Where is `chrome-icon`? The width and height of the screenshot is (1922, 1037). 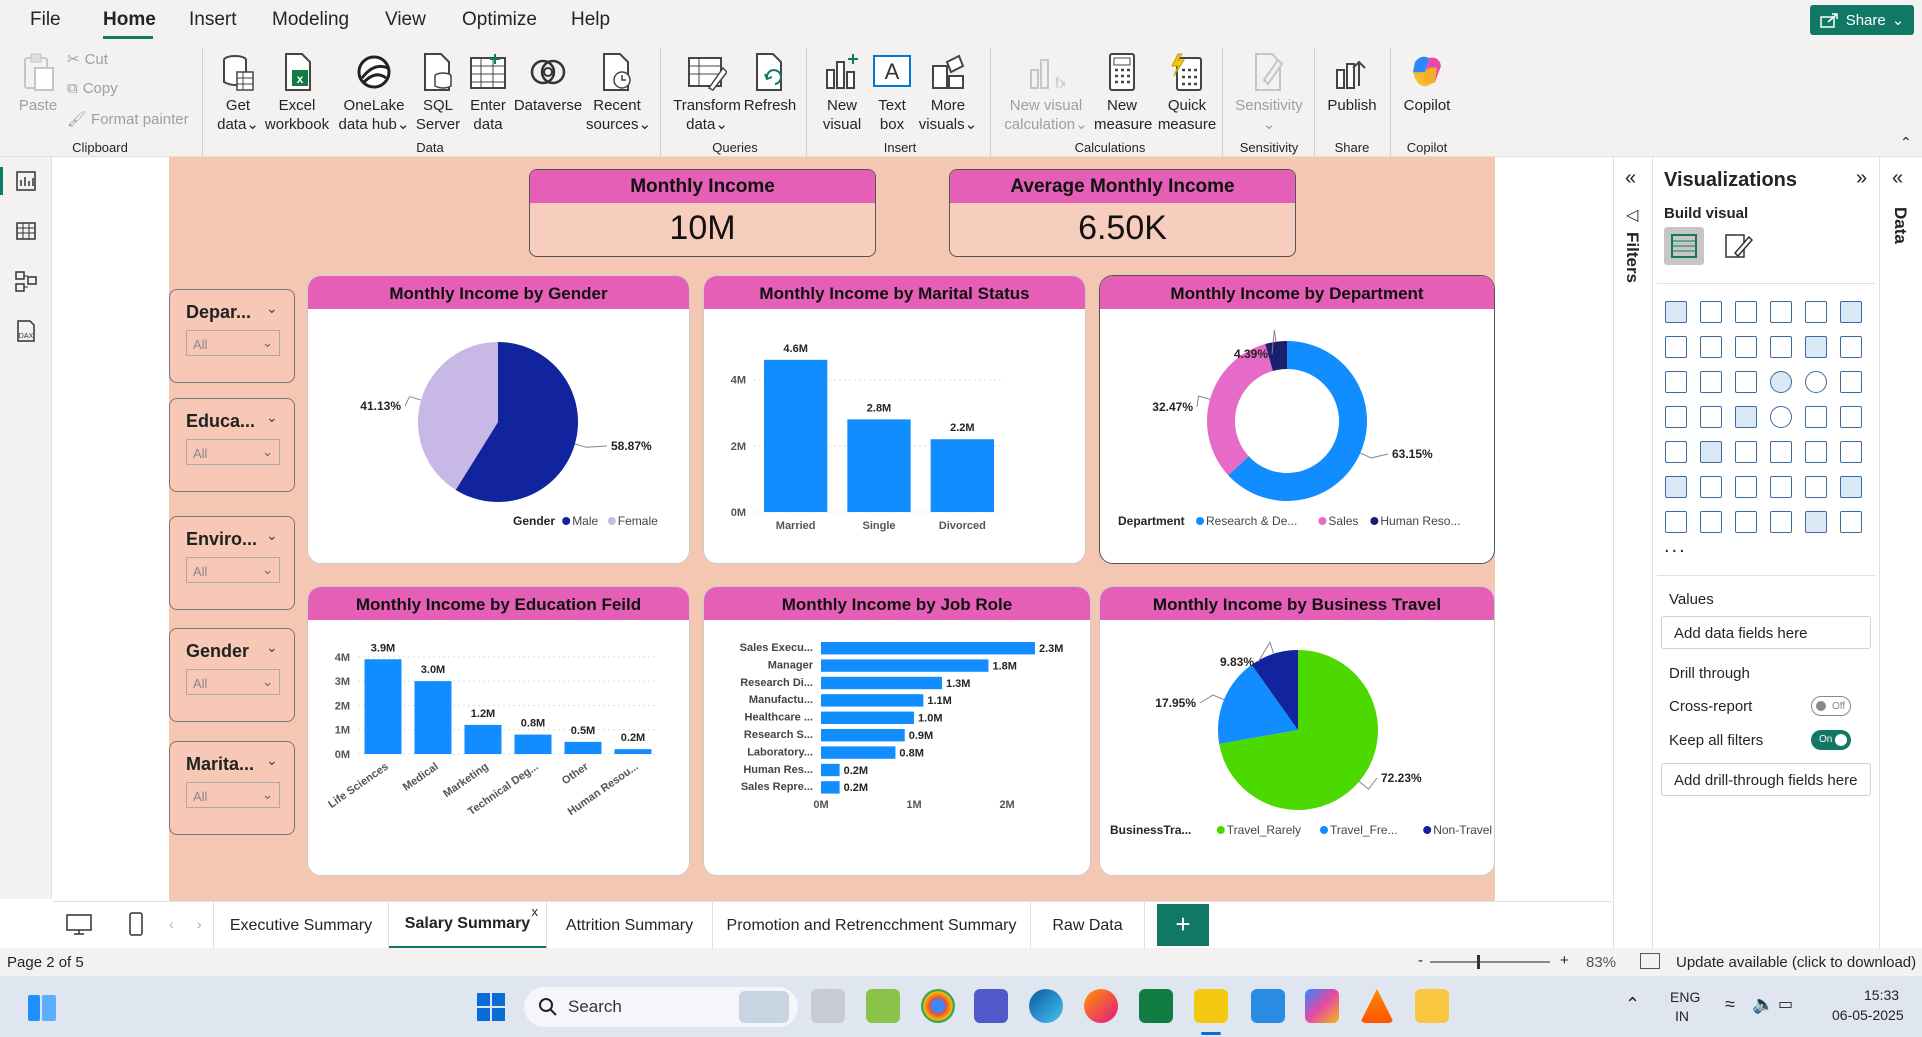 chrome-icon is located at coordinates (938, 1006).